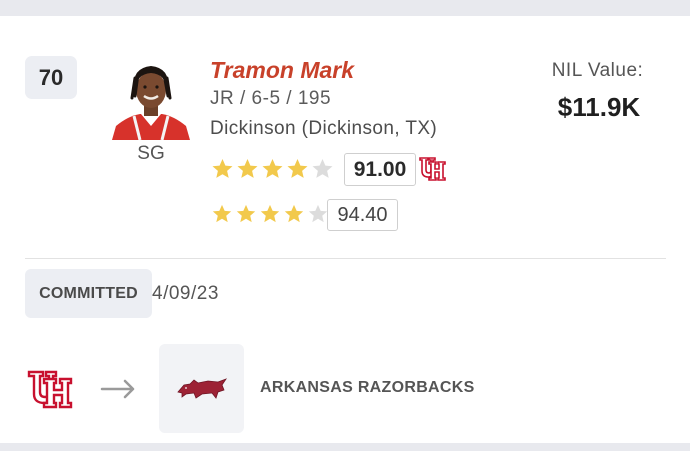 The width and height of the screenshot is (690, 451). Describe the element at coordinates (597, 70) in the screenshot. I see `nil-label: NIL Value:` at that location.